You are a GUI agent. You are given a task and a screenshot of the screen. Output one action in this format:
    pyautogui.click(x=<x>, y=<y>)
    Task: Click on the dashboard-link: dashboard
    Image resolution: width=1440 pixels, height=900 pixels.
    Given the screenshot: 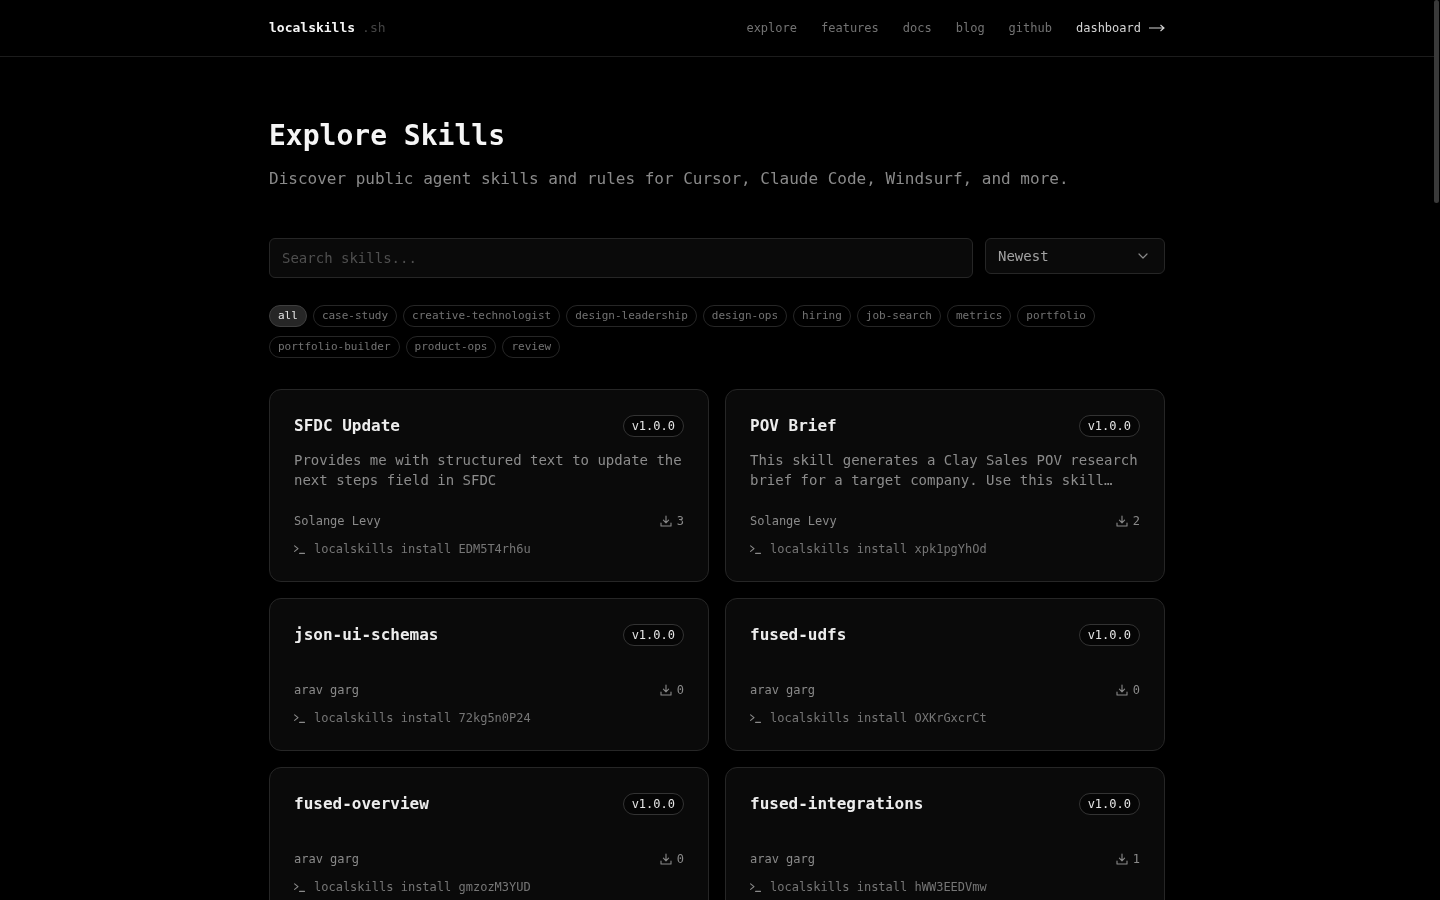 What is the action you would take?
    pyautogui.click(x=1120, y=28)
    